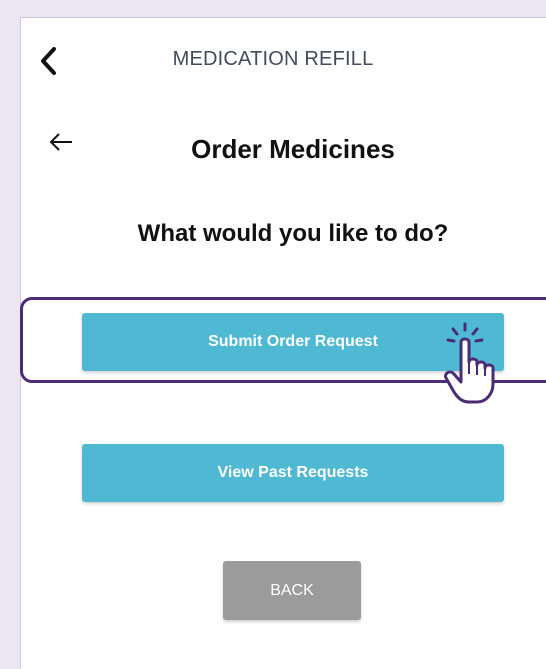  What do you see at coordinates (273, 59) in the screenshot?
I see `header-title: MEDICATION REFILL` at bounding box center [273, 59].